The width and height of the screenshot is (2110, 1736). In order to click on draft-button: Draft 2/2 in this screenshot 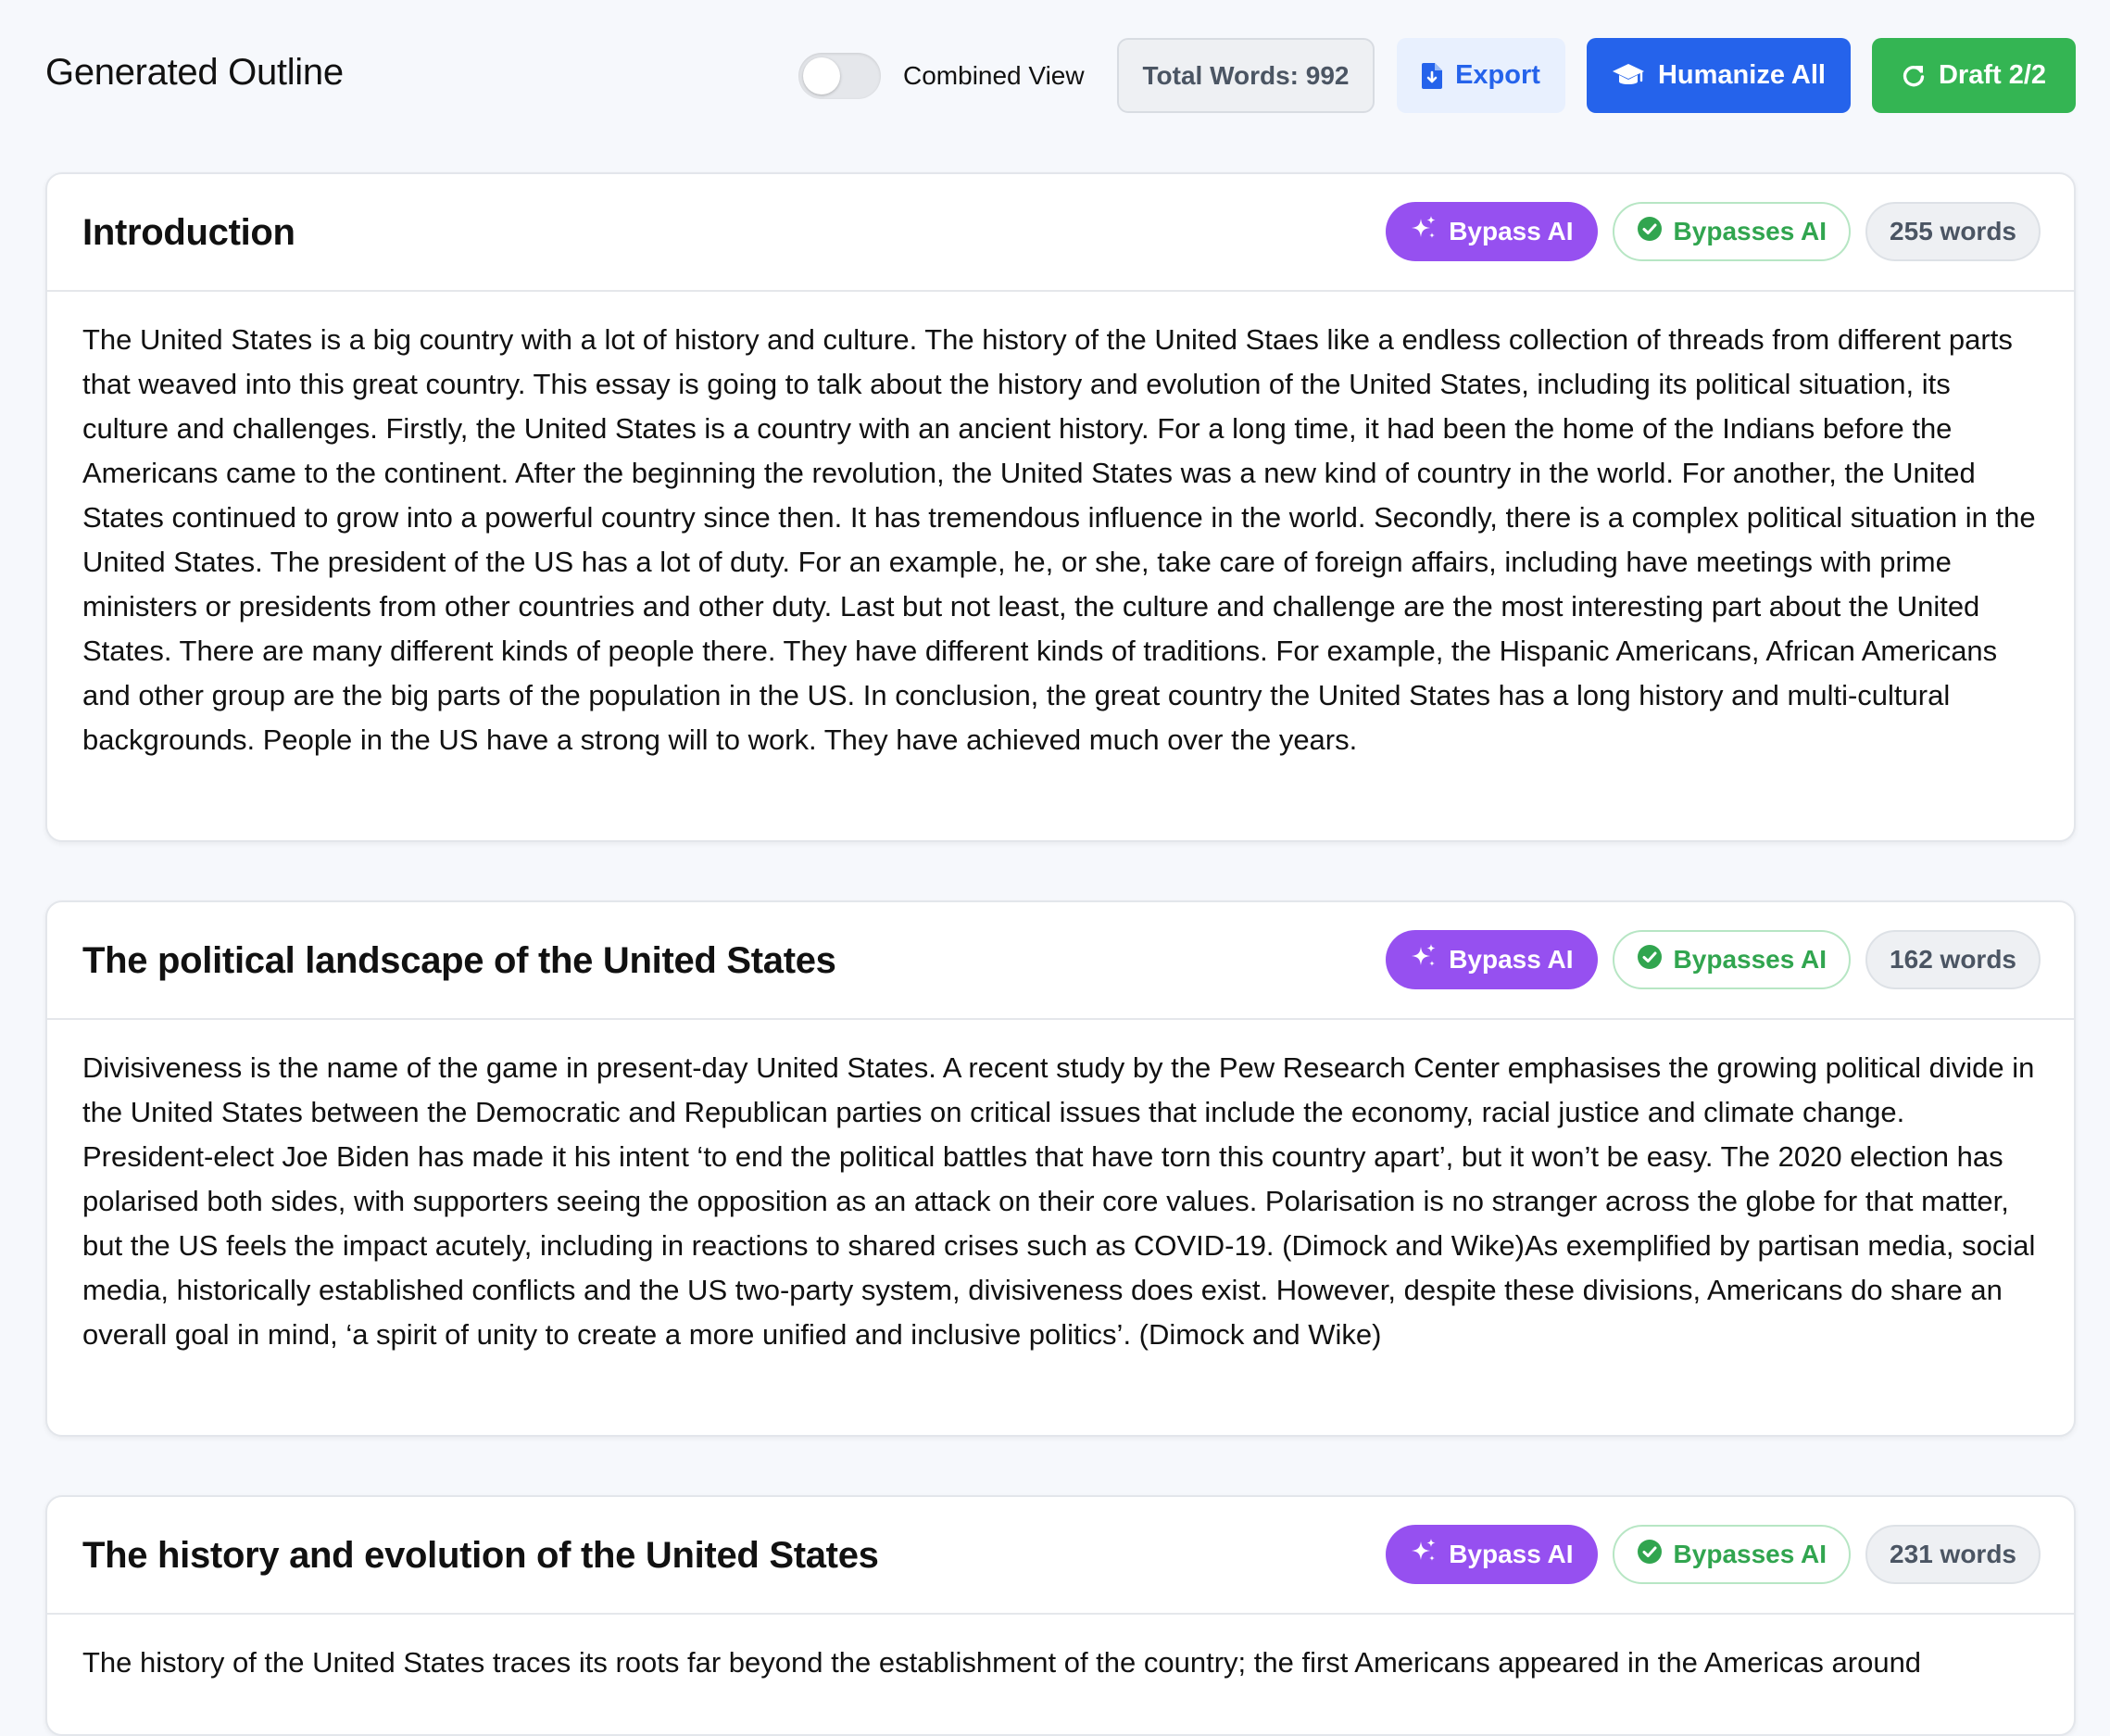, I will do `click(1974, 75)`.